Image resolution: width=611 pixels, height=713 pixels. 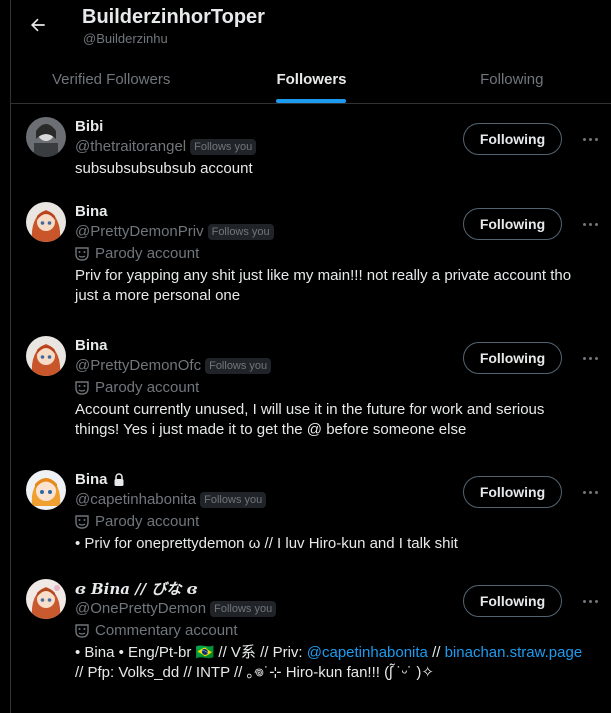 I want to click on arrow-left-icon, so click(x=37, y=25).